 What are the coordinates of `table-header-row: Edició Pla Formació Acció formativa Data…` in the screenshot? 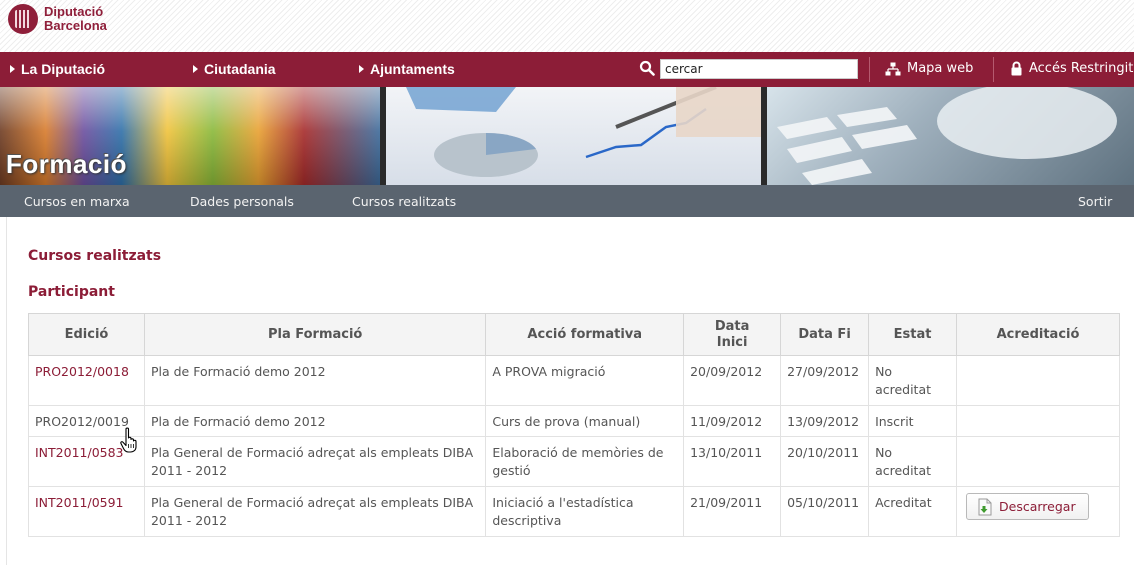 It's located at (574, 334).